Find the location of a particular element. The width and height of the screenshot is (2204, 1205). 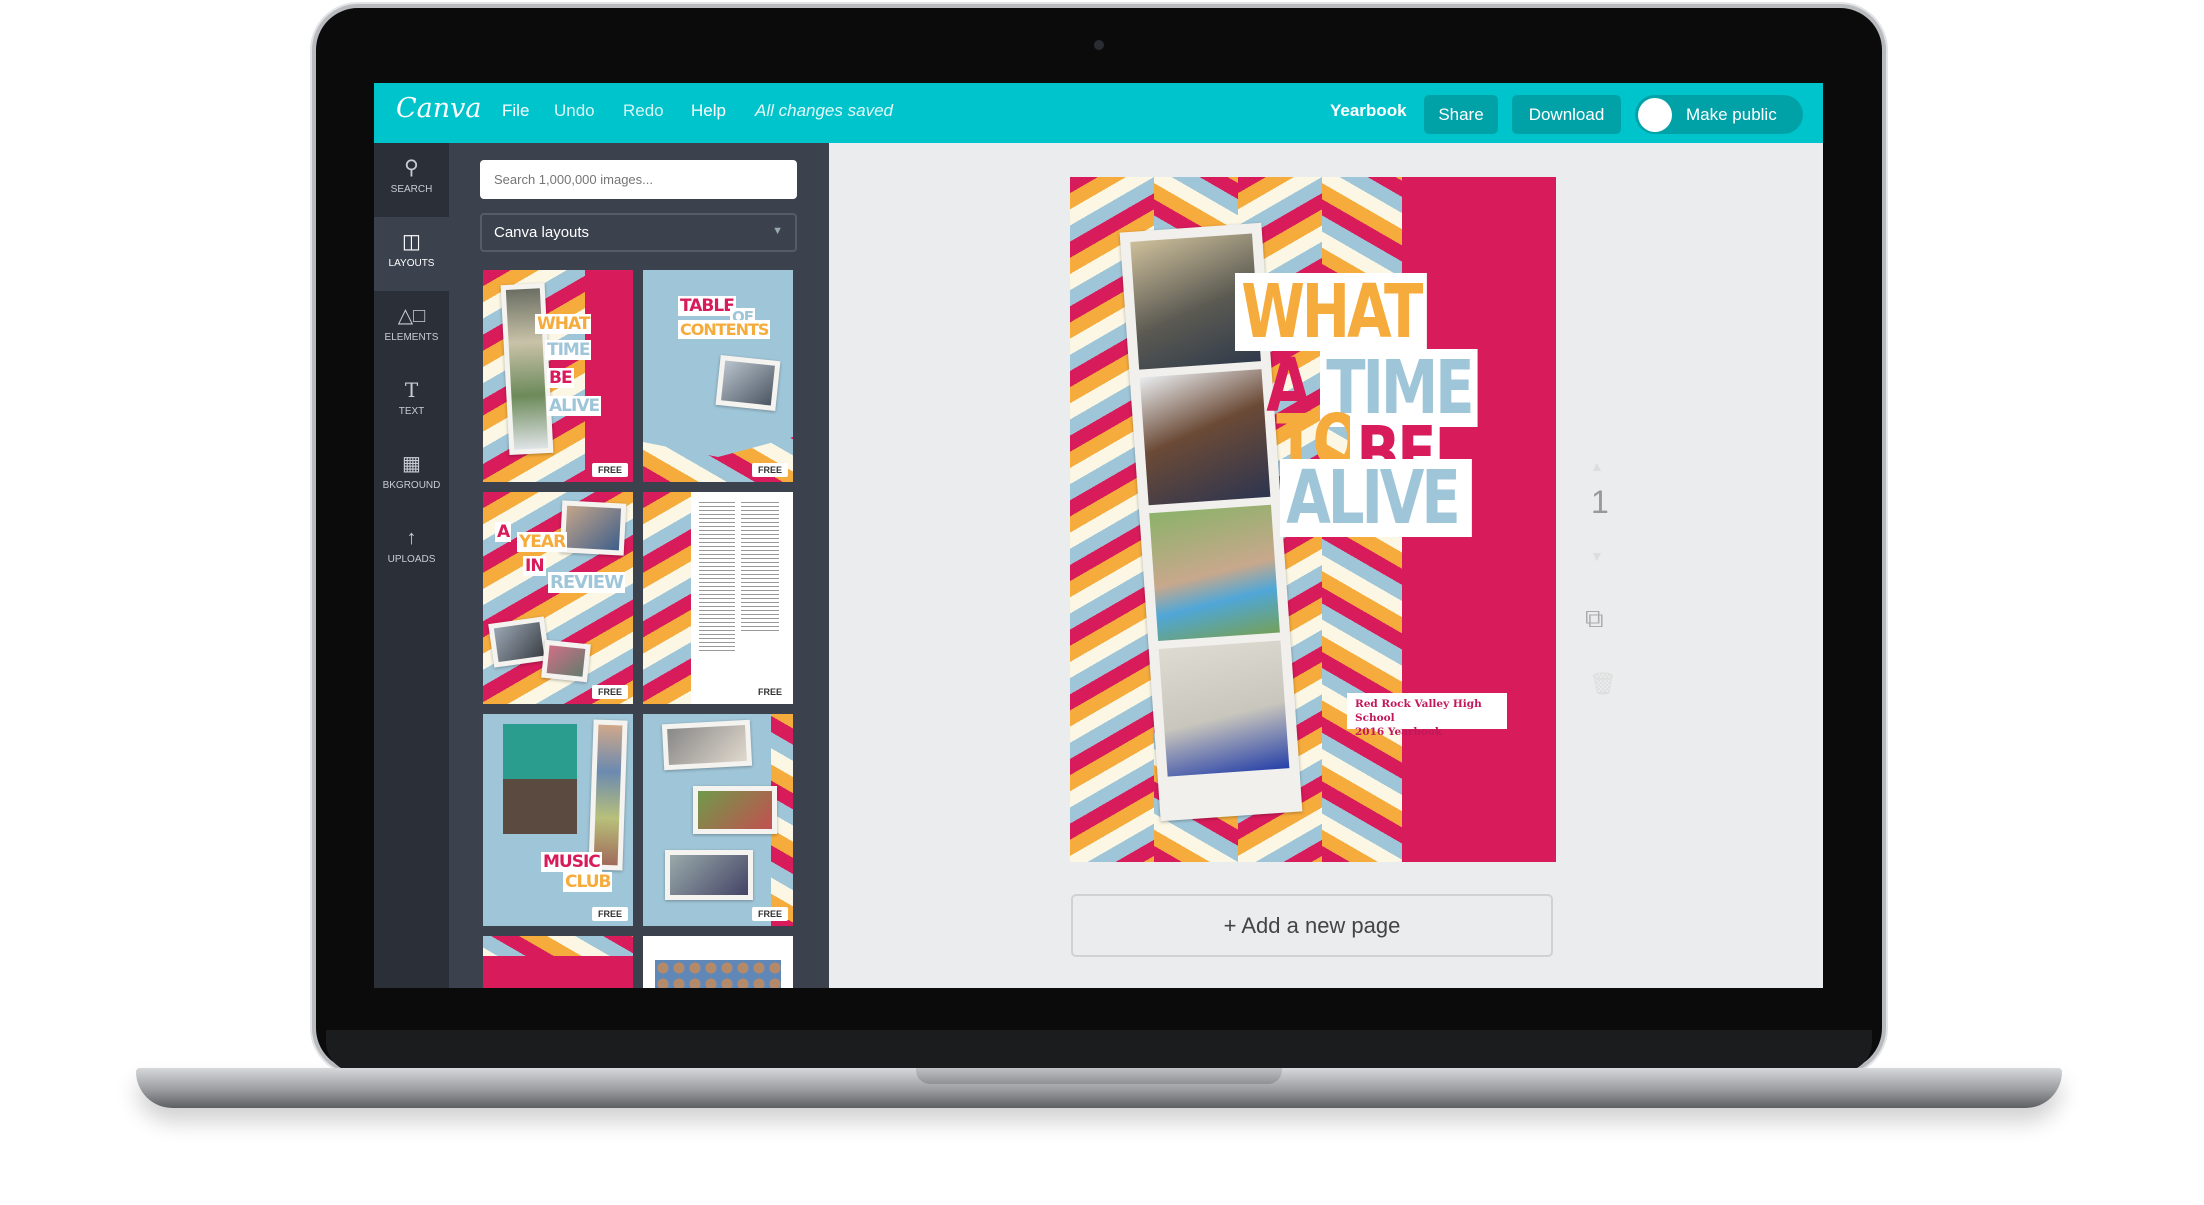

layout-thumb: WHAT TIME BE ALIVE FREE is located at coordinates (558, 376).